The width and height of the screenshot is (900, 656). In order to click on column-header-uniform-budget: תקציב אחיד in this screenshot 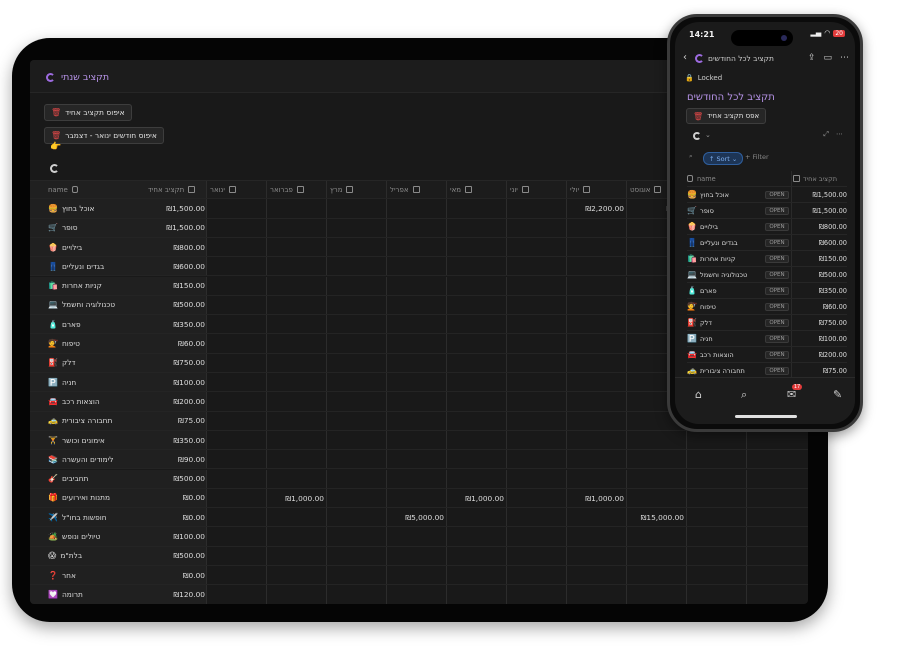, I will do `click(172, 189)`.